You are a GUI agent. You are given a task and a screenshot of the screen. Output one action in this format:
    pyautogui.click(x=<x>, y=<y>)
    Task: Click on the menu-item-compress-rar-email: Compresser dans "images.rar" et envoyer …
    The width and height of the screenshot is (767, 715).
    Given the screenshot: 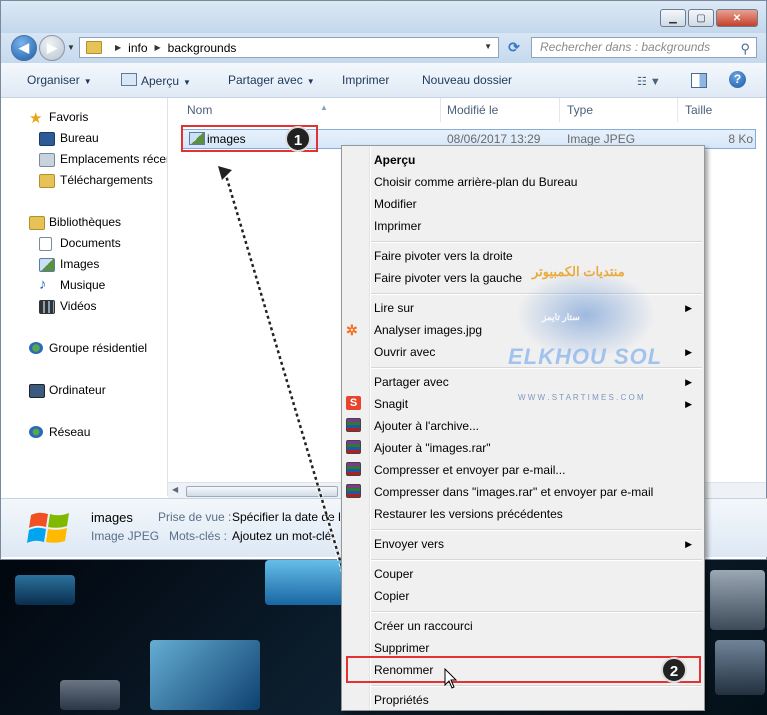 What is the action you would take?
    pyautogui.click(x=513, y=492)
    